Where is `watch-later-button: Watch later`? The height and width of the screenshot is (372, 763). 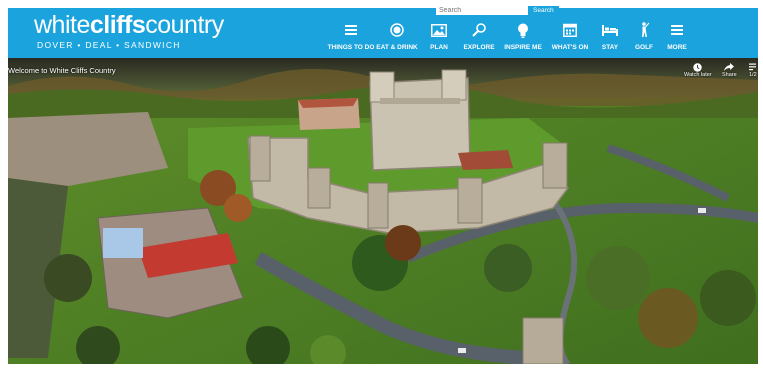 watch-later-button: Watch later is located at coordinates (698, 70).